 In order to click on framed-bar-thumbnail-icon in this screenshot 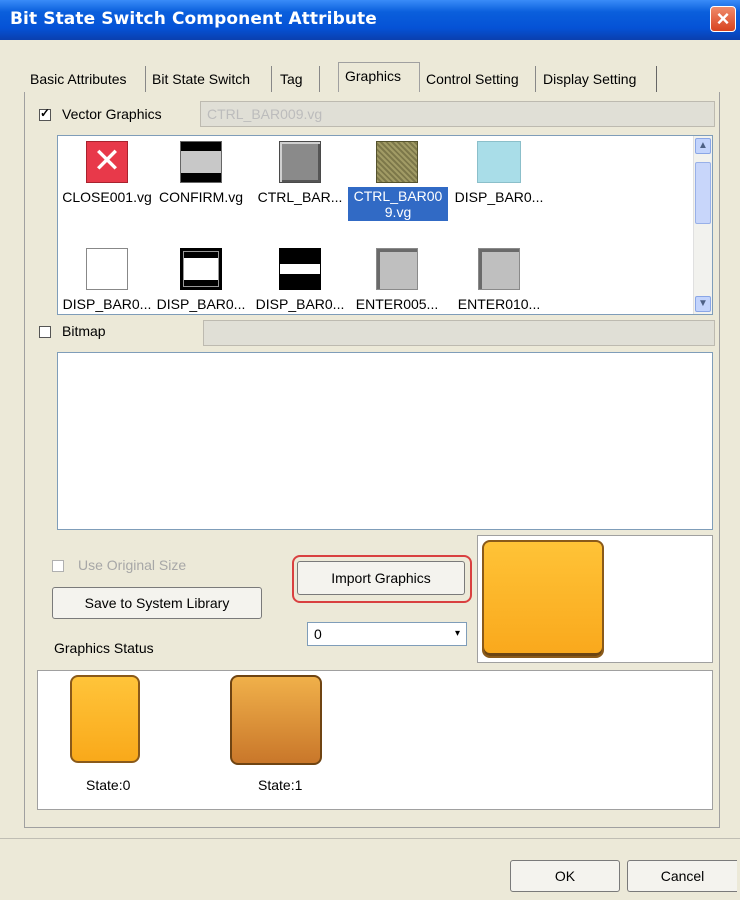, I will do `click(201, 269)`.